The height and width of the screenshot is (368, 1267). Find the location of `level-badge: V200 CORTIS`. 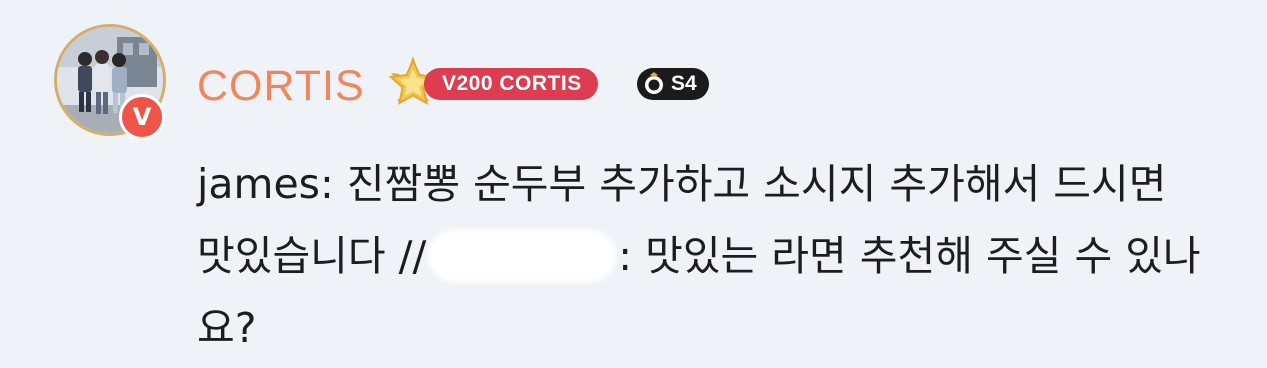

level-badge: V200 CORTIS is located at coordinates (511, 84).